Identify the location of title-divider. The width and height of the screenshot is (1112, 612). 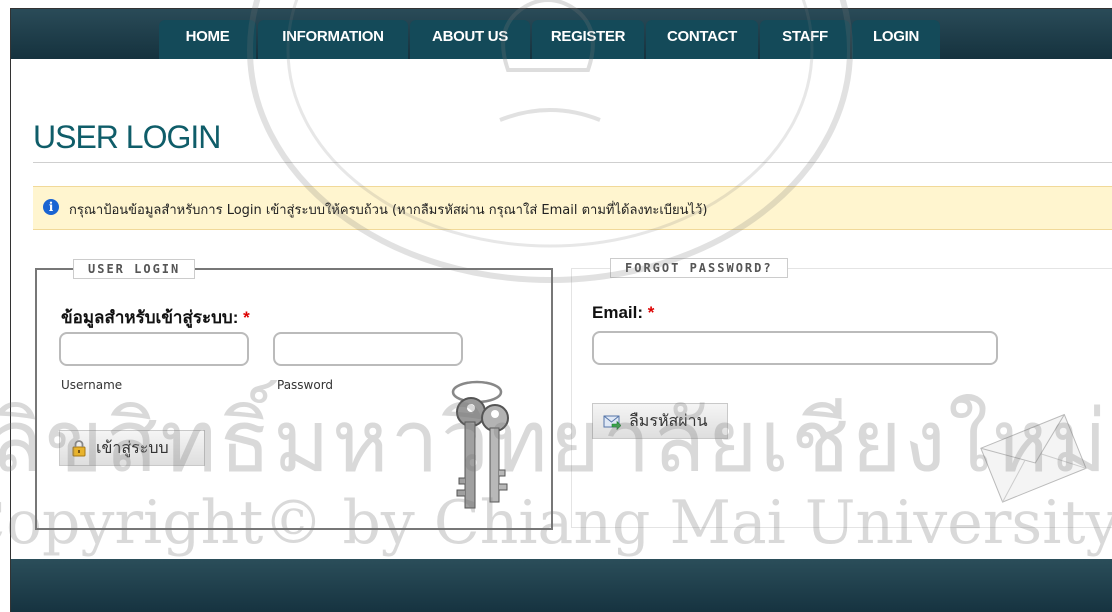
(572, 162).